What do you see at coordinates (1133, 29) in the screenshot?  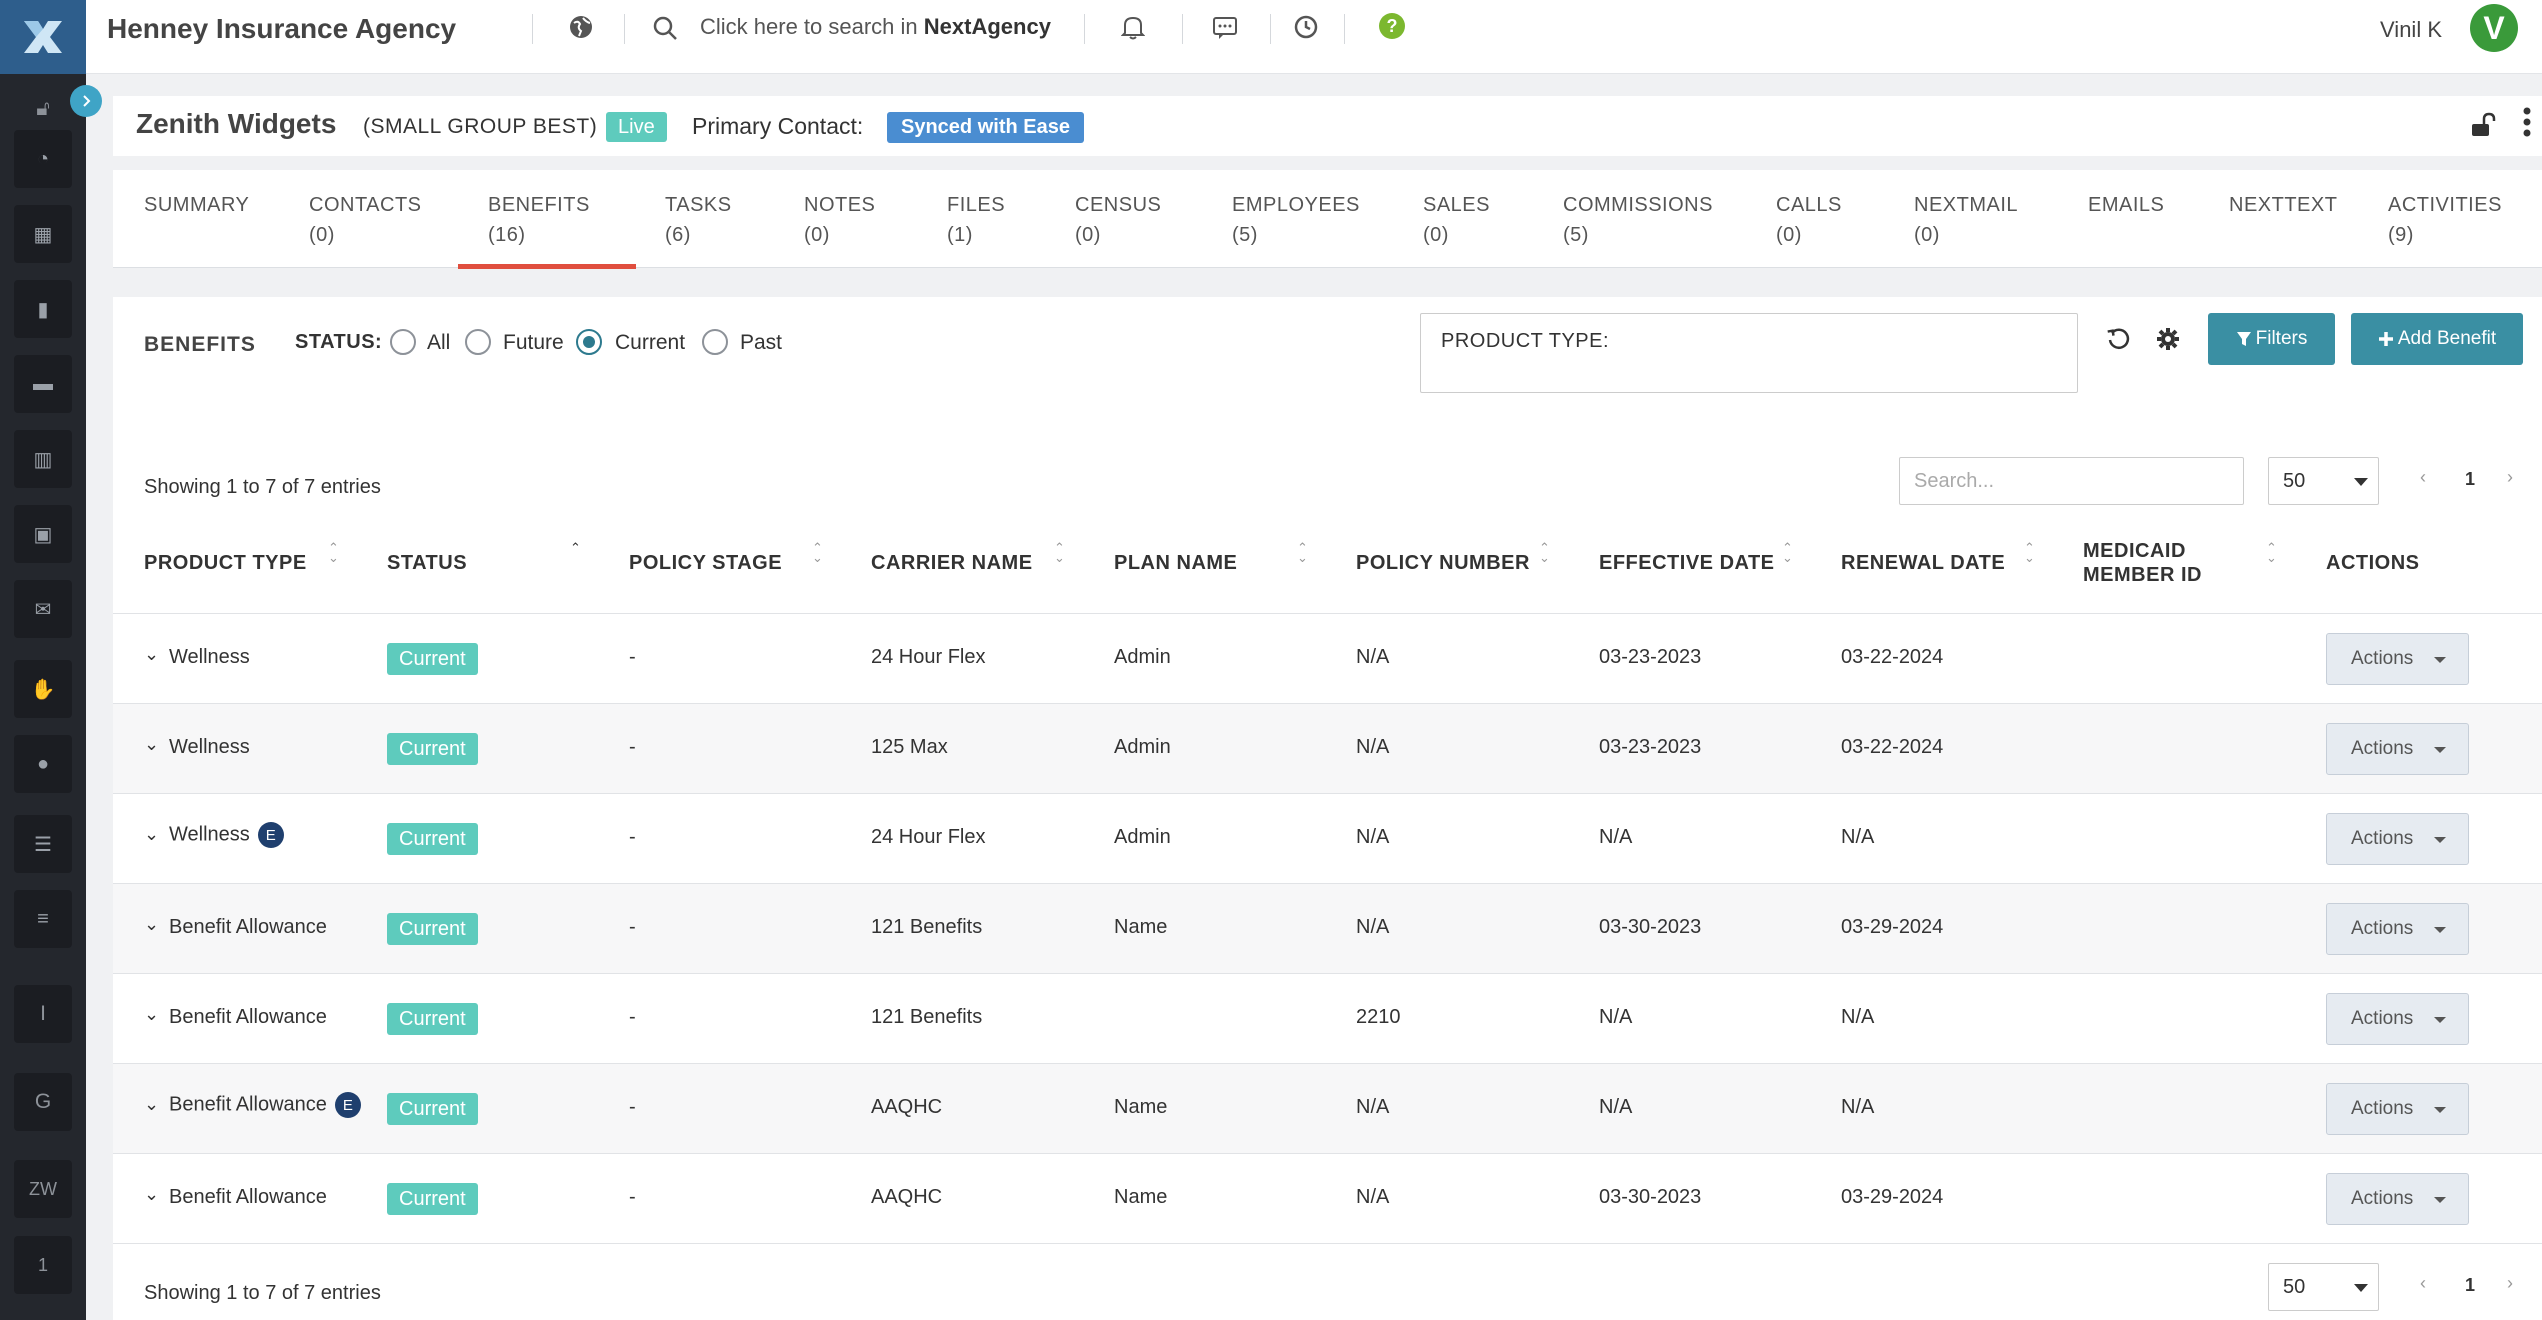 I see `bell-icon` at bounding box center [1133, 29].